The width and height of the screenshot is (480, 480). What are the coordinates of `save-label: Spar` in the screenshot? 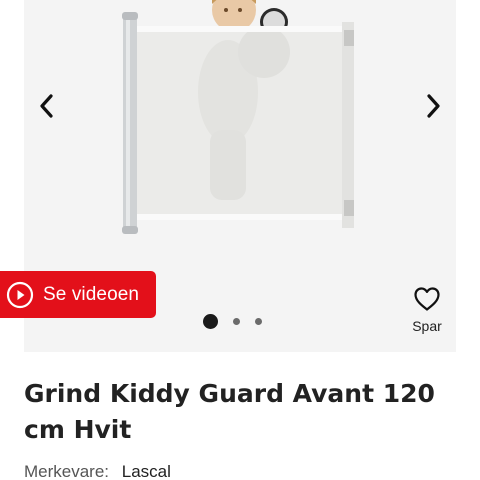 It's located at (427, 326).